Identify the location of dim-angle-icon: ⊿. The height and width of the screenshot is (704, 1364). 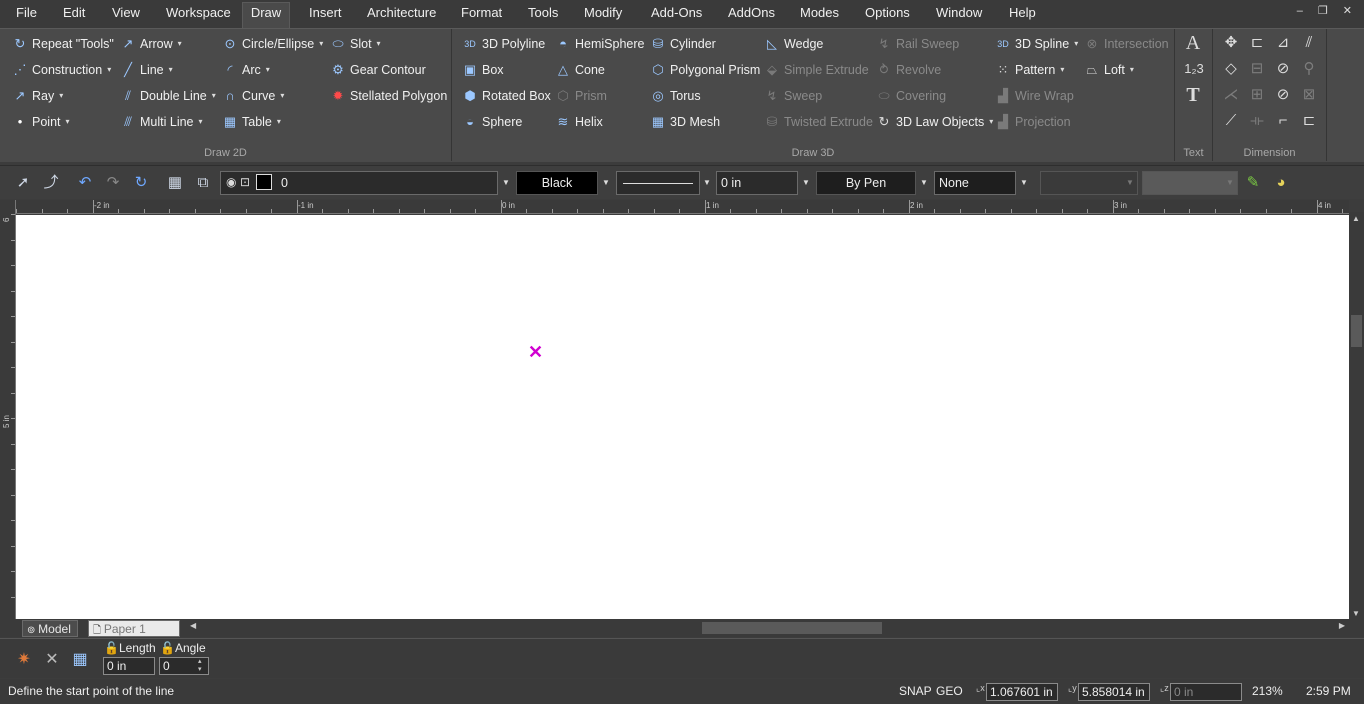
(1283, 43).